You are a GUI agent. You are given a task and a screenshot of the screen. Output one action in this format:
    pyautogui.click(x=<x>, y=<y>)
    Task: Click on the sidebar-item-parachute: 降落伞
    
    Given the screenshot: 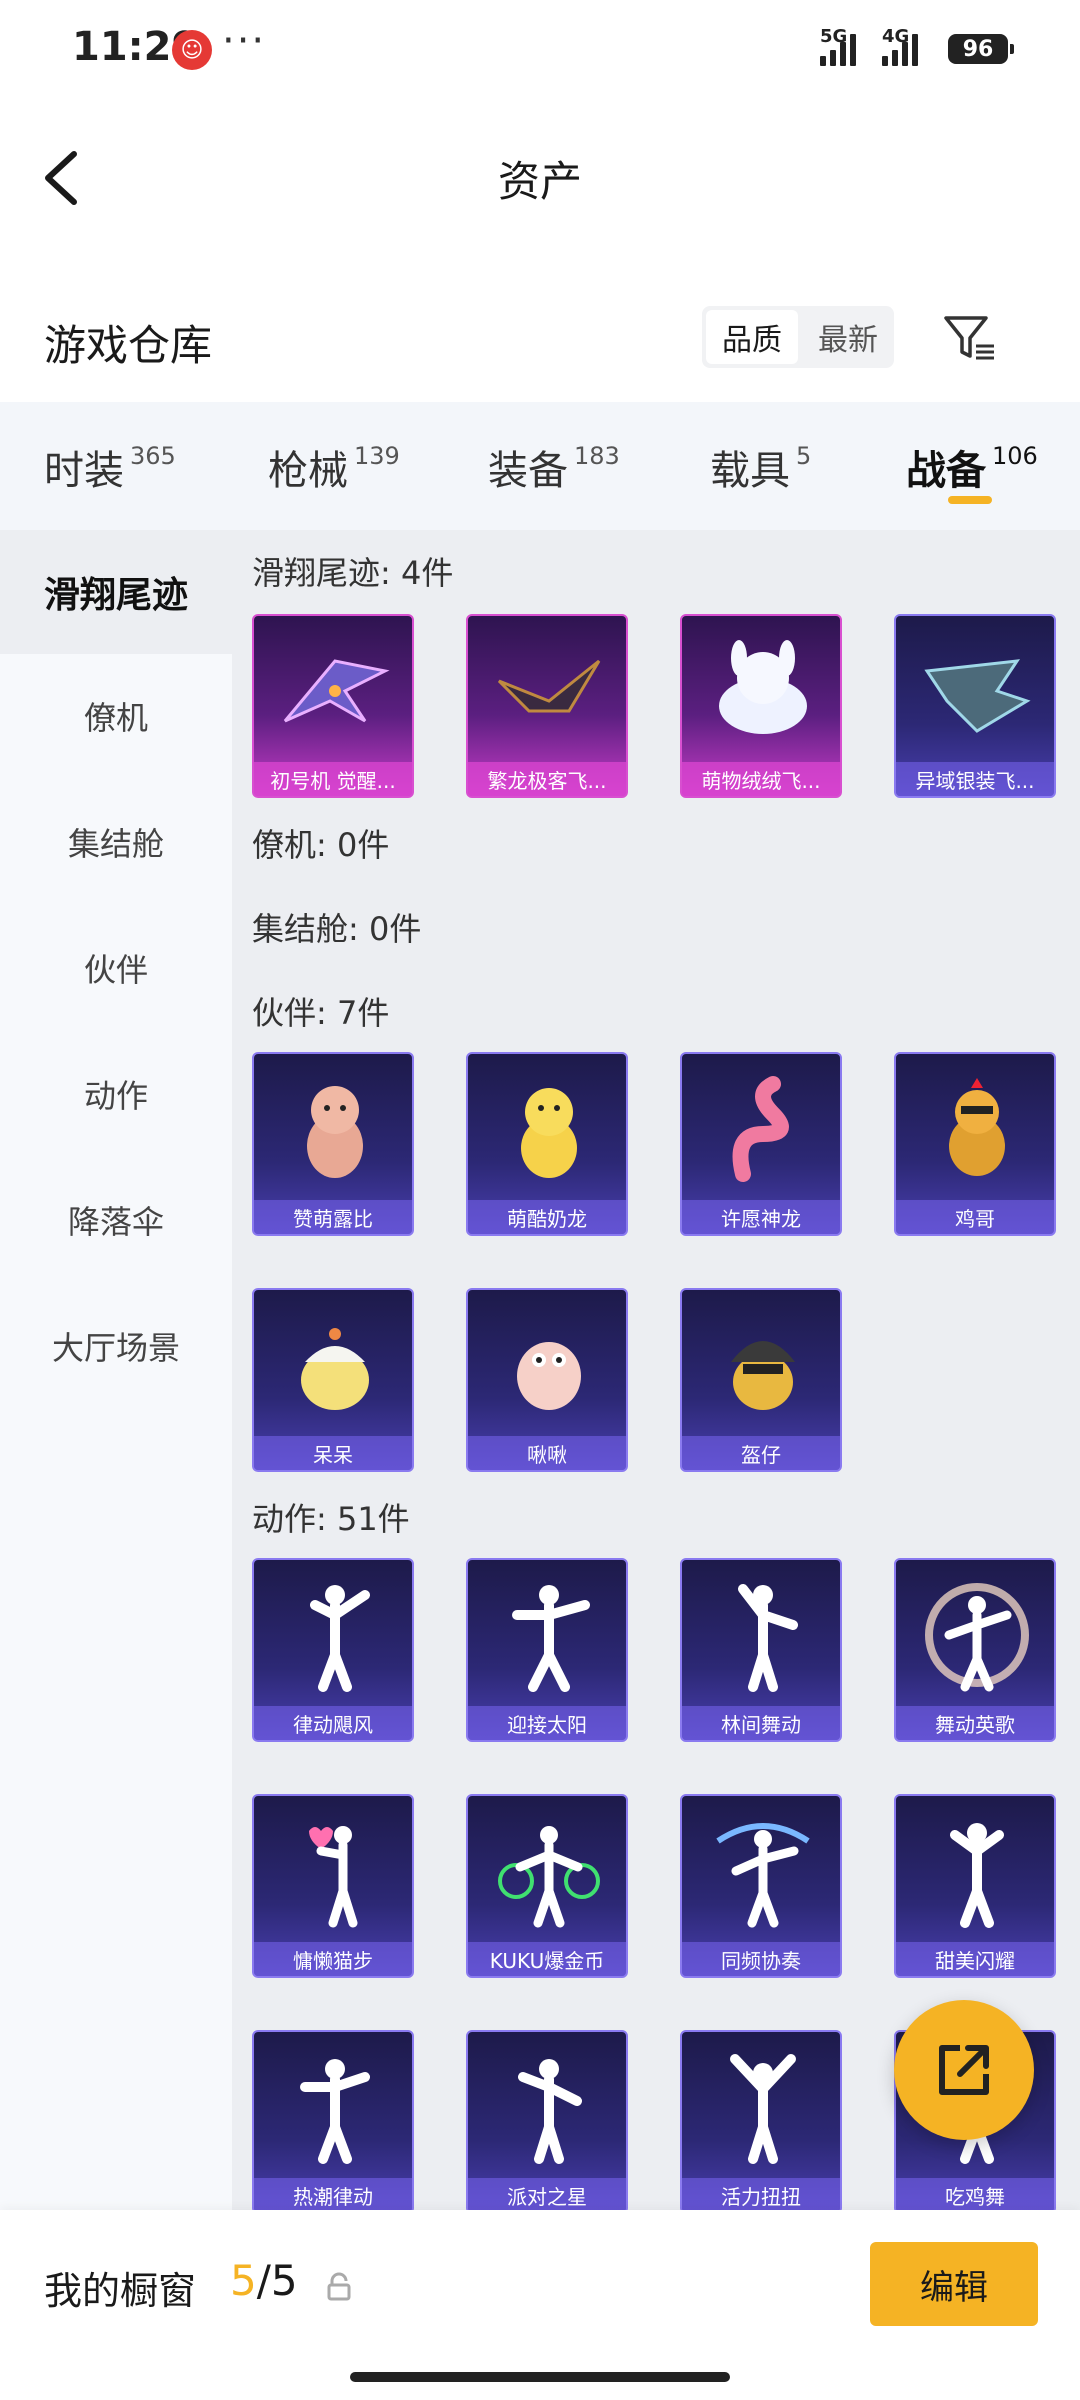 What is the action you would take?
    pyautogui.click(x=116, y=1220)
    